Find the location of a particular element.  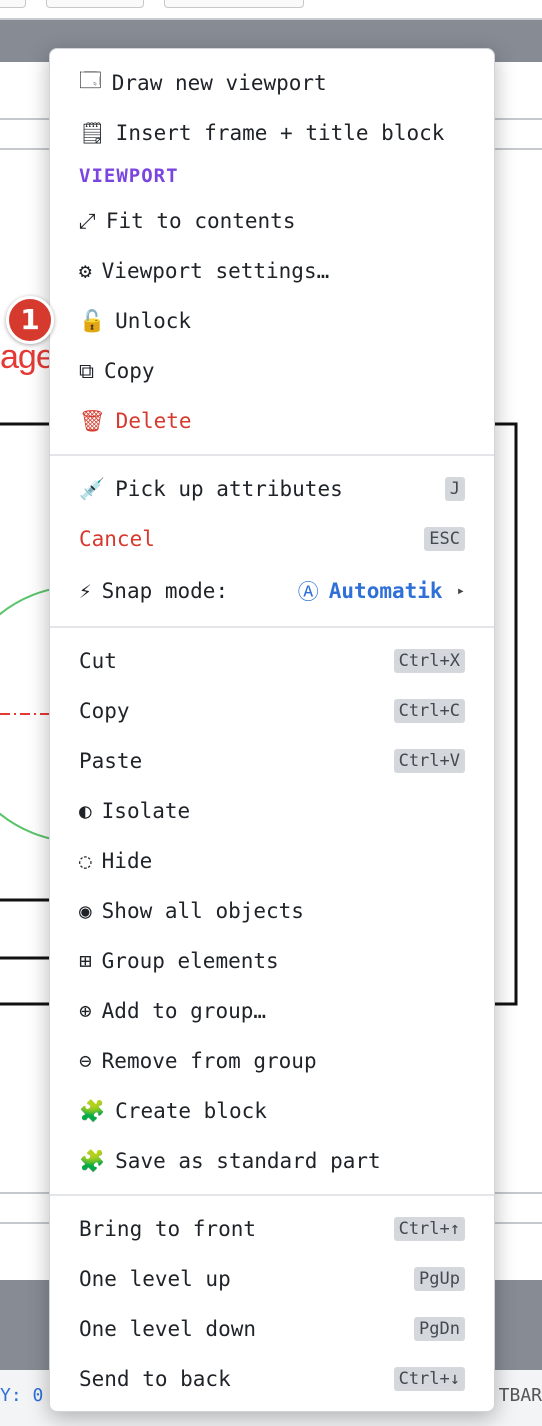

grid-icon: ⊞ is located at coordinates (85, 961).